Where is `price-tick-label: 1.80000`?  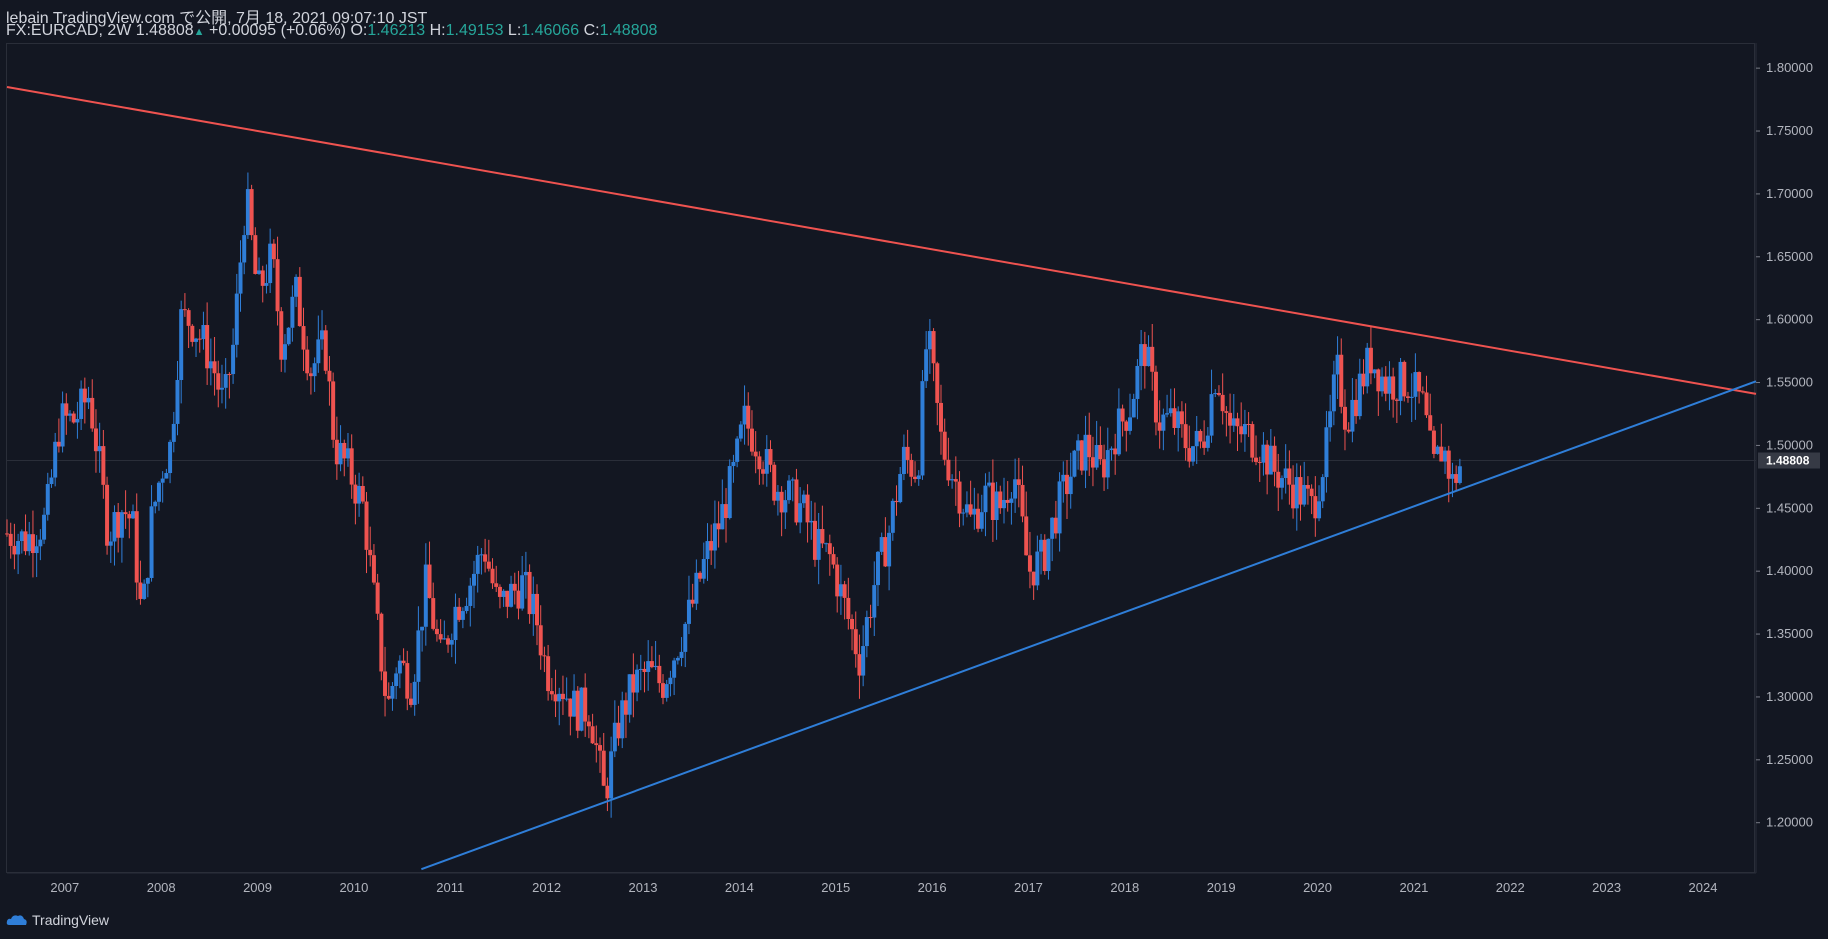
price-tick-label: 1.80000 is located at coordinates (1789, 67).